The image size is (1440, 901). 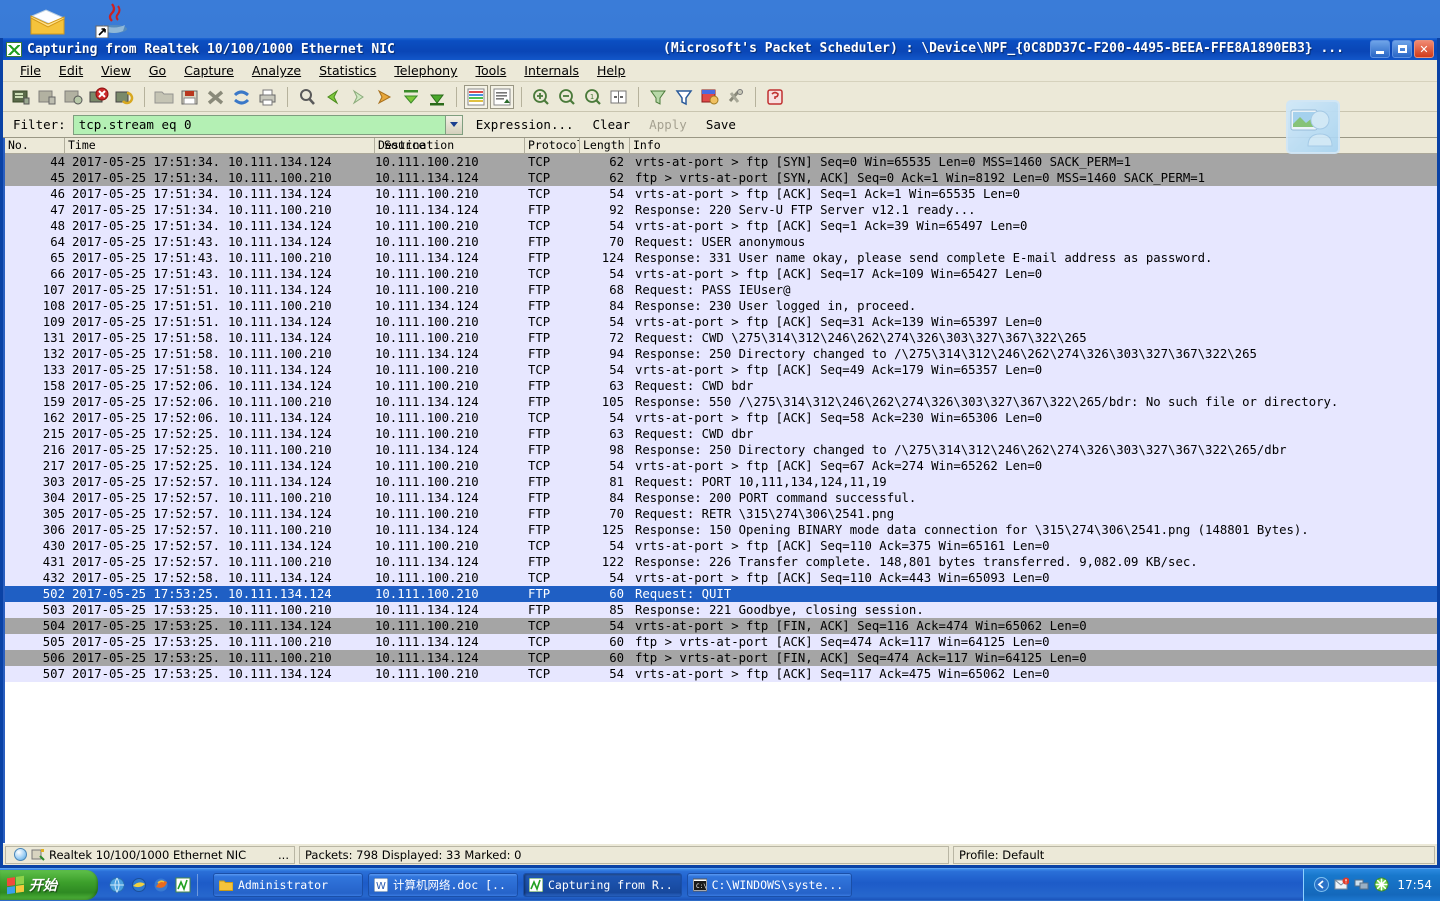 I want to click on preferences-icon, so click(x=736, y=97).